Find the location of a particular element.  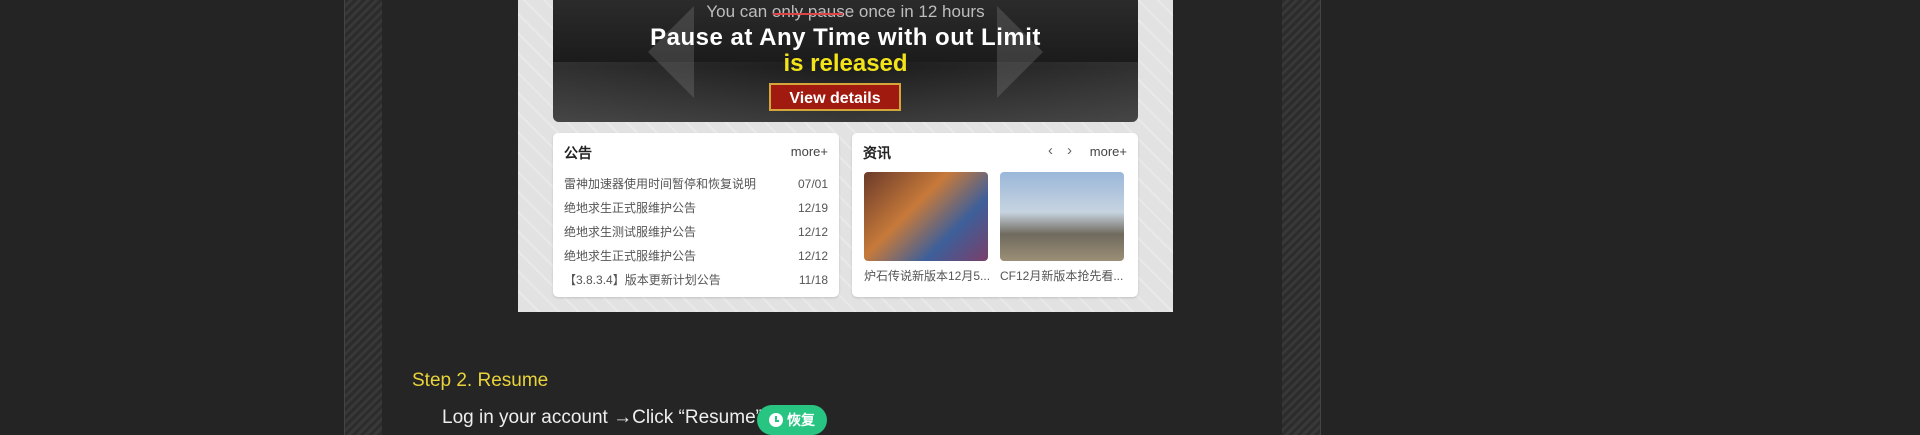

resume-button: 恢复 is located at coordinates (792, 420).